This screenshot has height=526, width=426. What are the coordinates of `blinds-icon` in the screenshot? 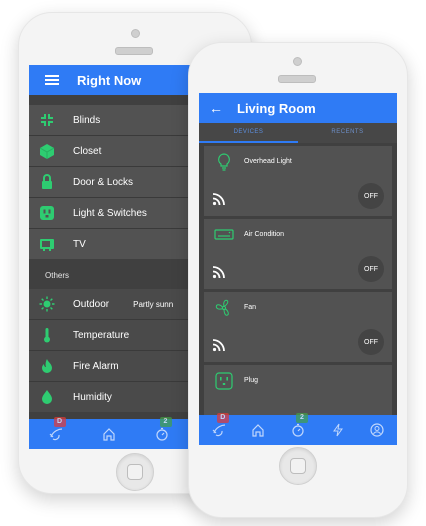 It's located at (47, 120).